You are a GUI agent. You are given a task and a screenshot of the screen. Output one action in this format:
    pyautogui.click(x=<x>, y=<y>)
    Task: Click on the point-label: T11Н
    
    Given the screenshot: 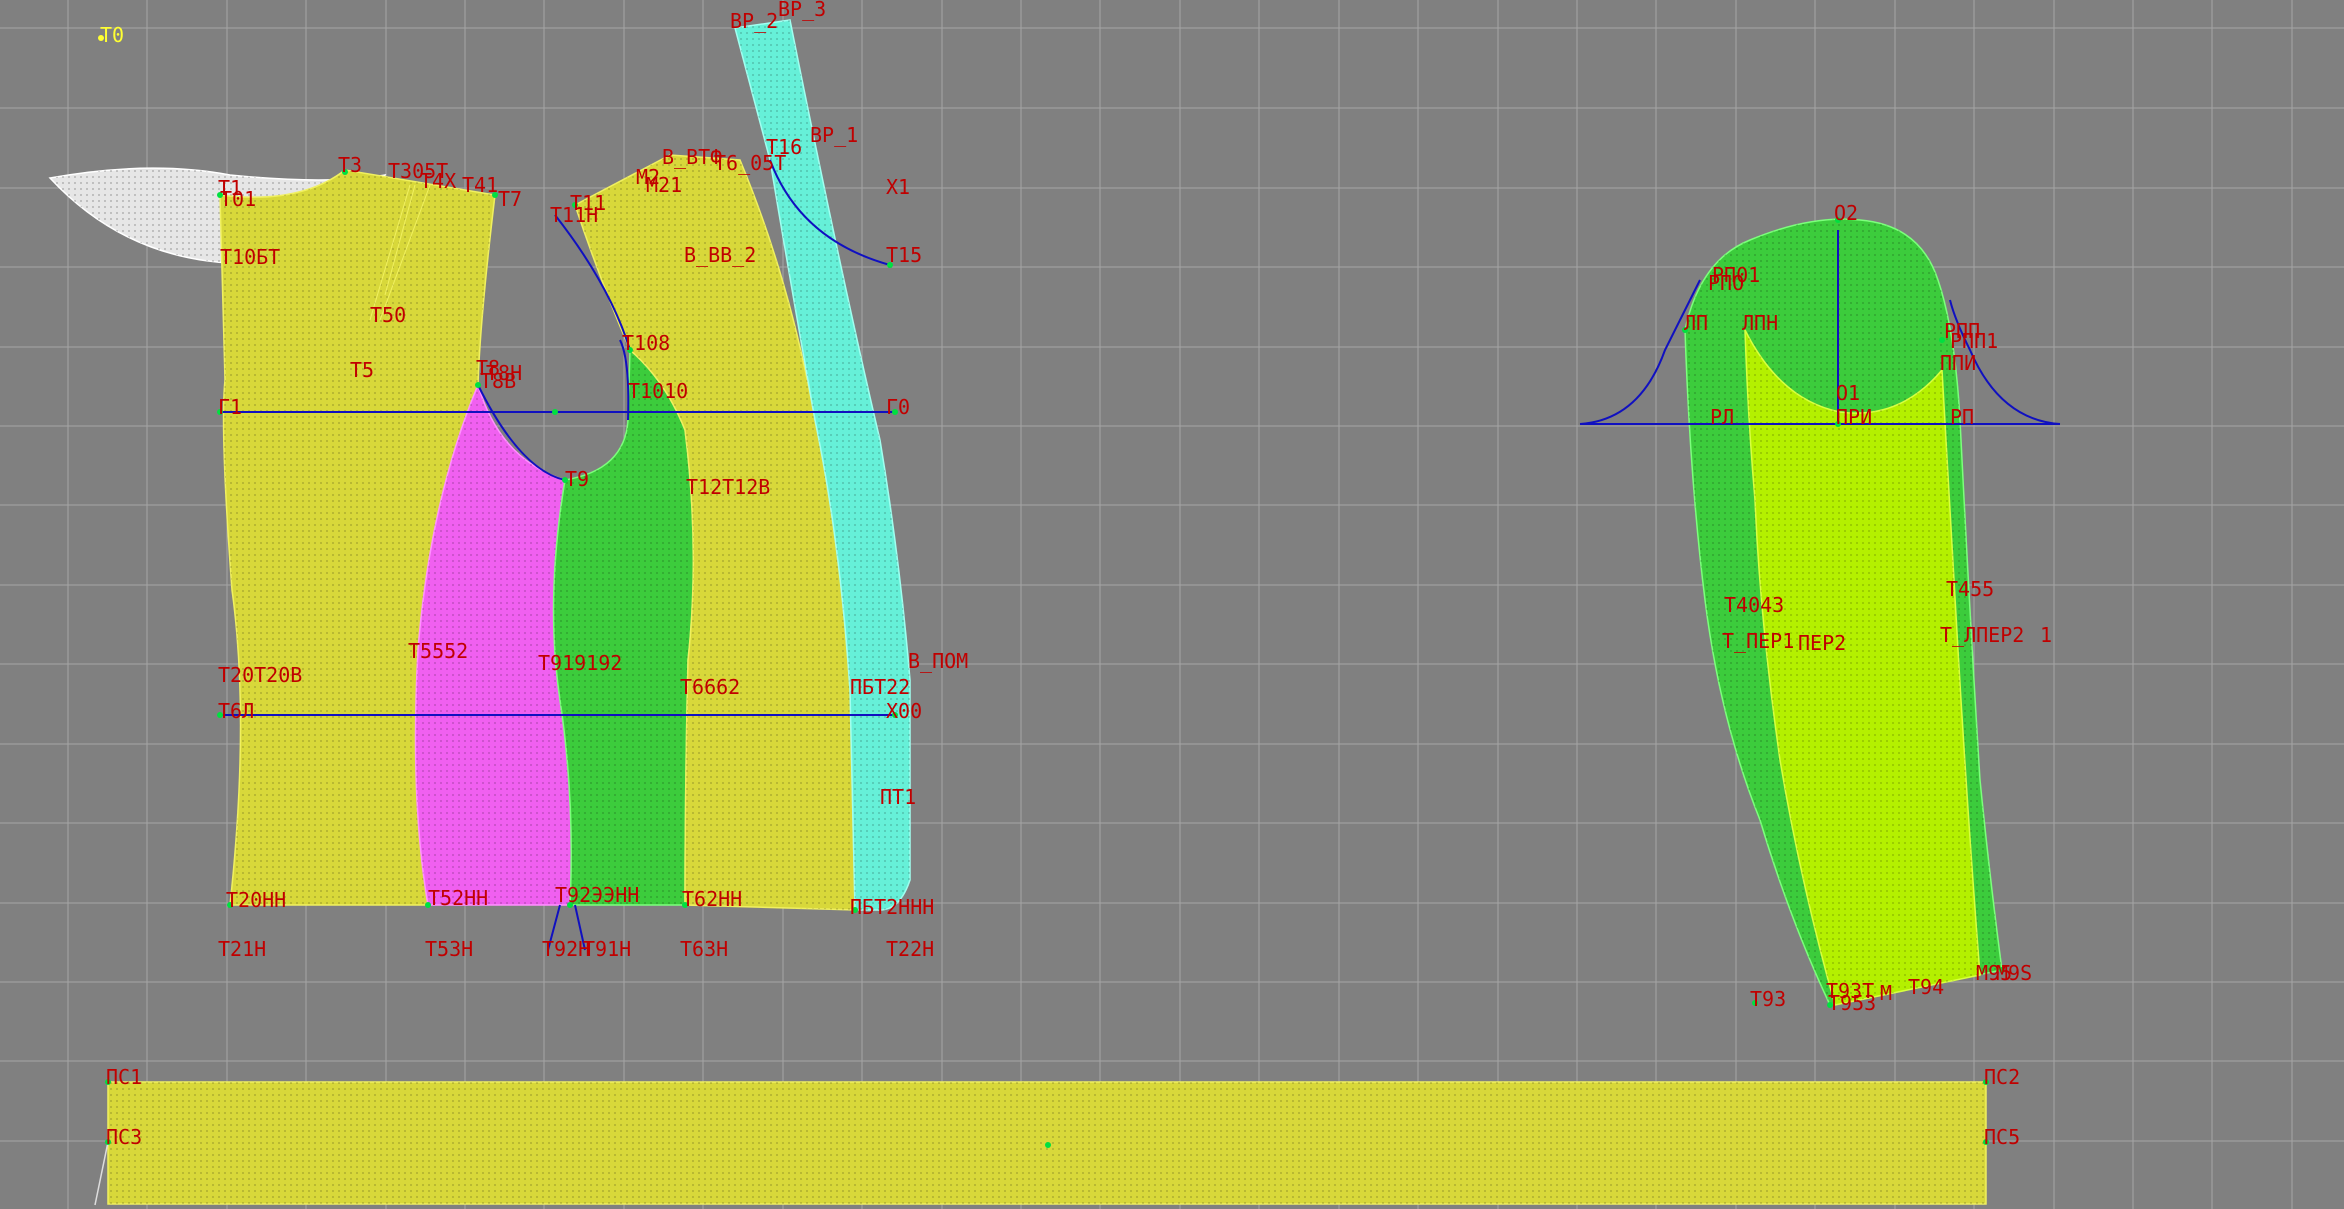 What is the action you would take?
    pyautogui.click(x=574, y=215)
    